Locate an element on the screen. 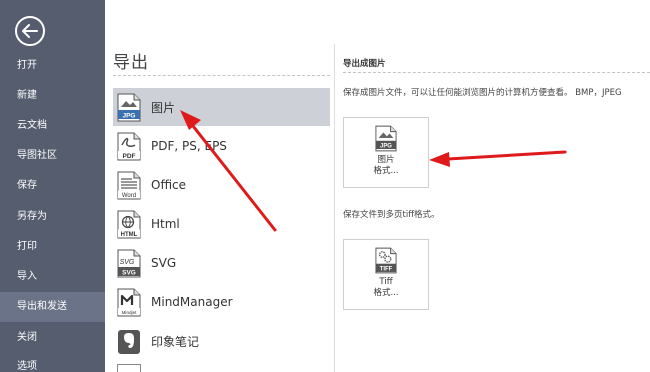 The image size is (650, 372). export-item-image: JPG 图片 is located at coordinates (221, 107).